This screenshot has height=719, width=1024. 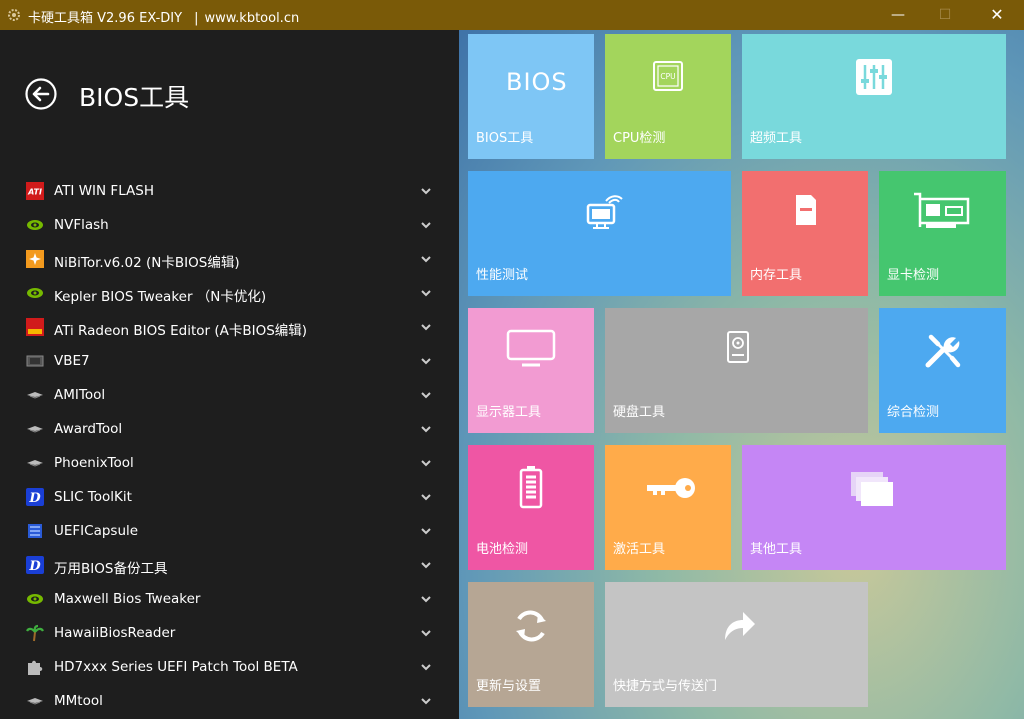 I want to click on slic-icon: D, so click(x=35, y=497).